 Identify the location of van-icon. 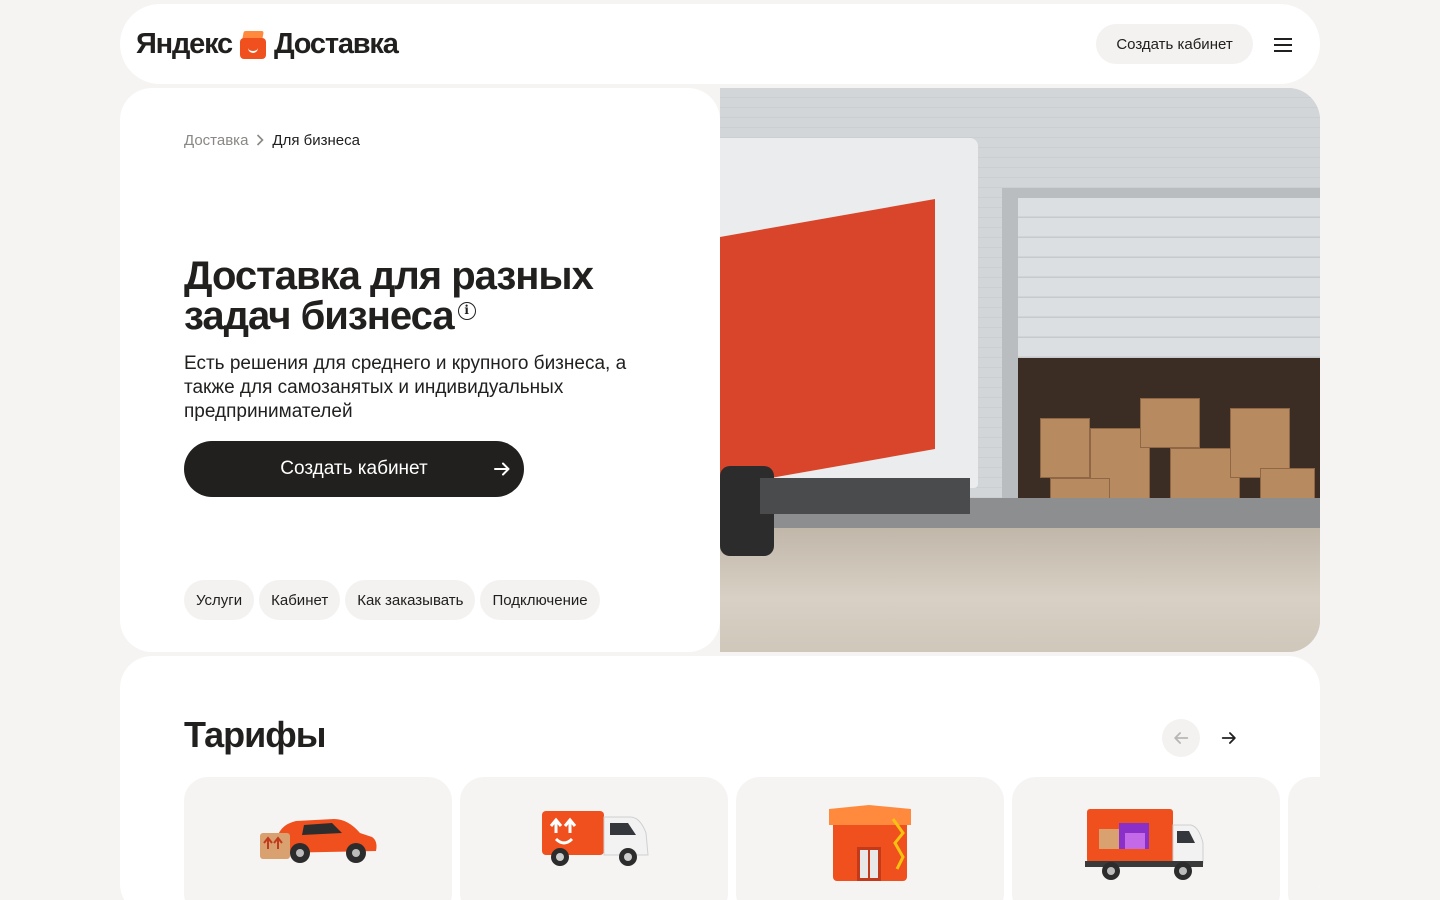
(595, 838).